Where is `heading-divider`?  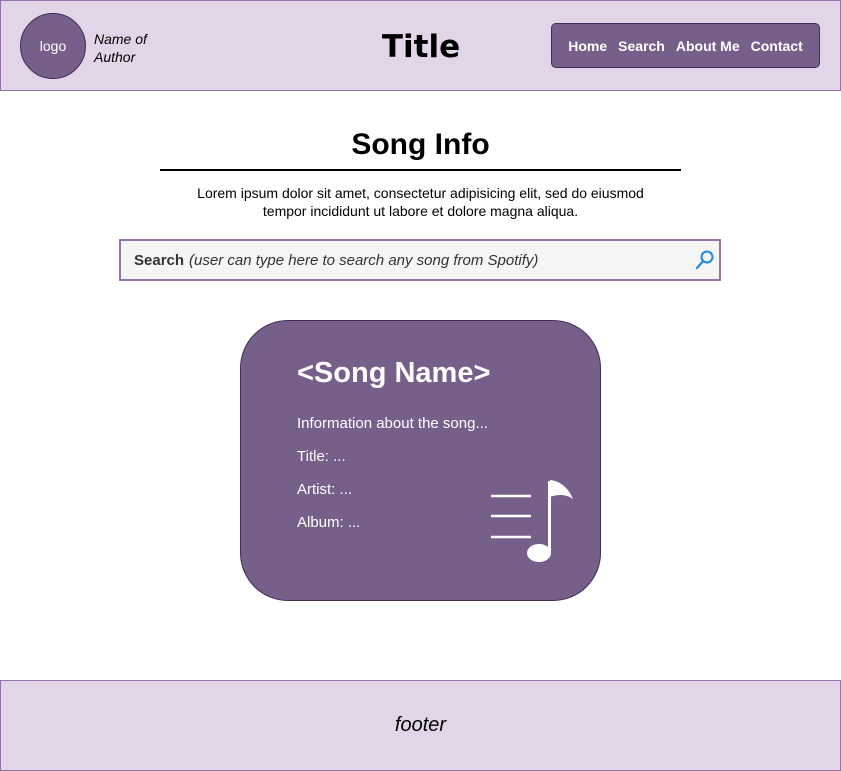
heading-divider is located at coordinates (420, 170).